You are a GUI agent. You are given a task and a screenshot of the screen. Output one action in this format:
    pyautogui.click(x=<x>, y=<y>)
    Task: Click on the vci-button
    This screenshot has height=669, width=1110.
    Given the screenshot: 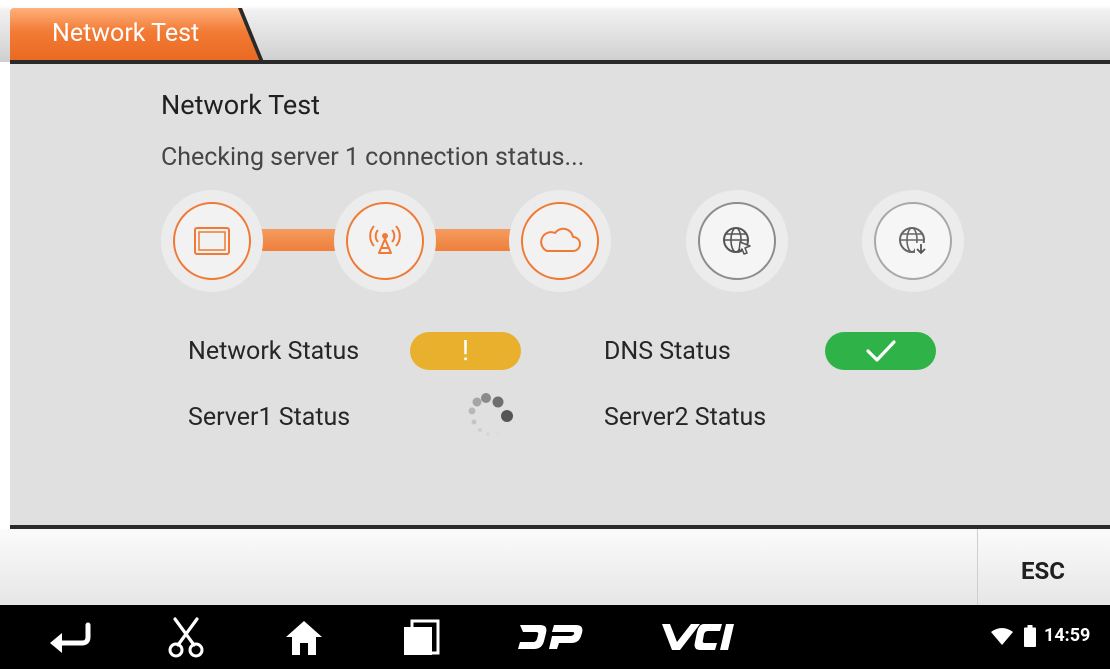 What is the action you would take?
    pyautogui.click(x=698, y=637)
    